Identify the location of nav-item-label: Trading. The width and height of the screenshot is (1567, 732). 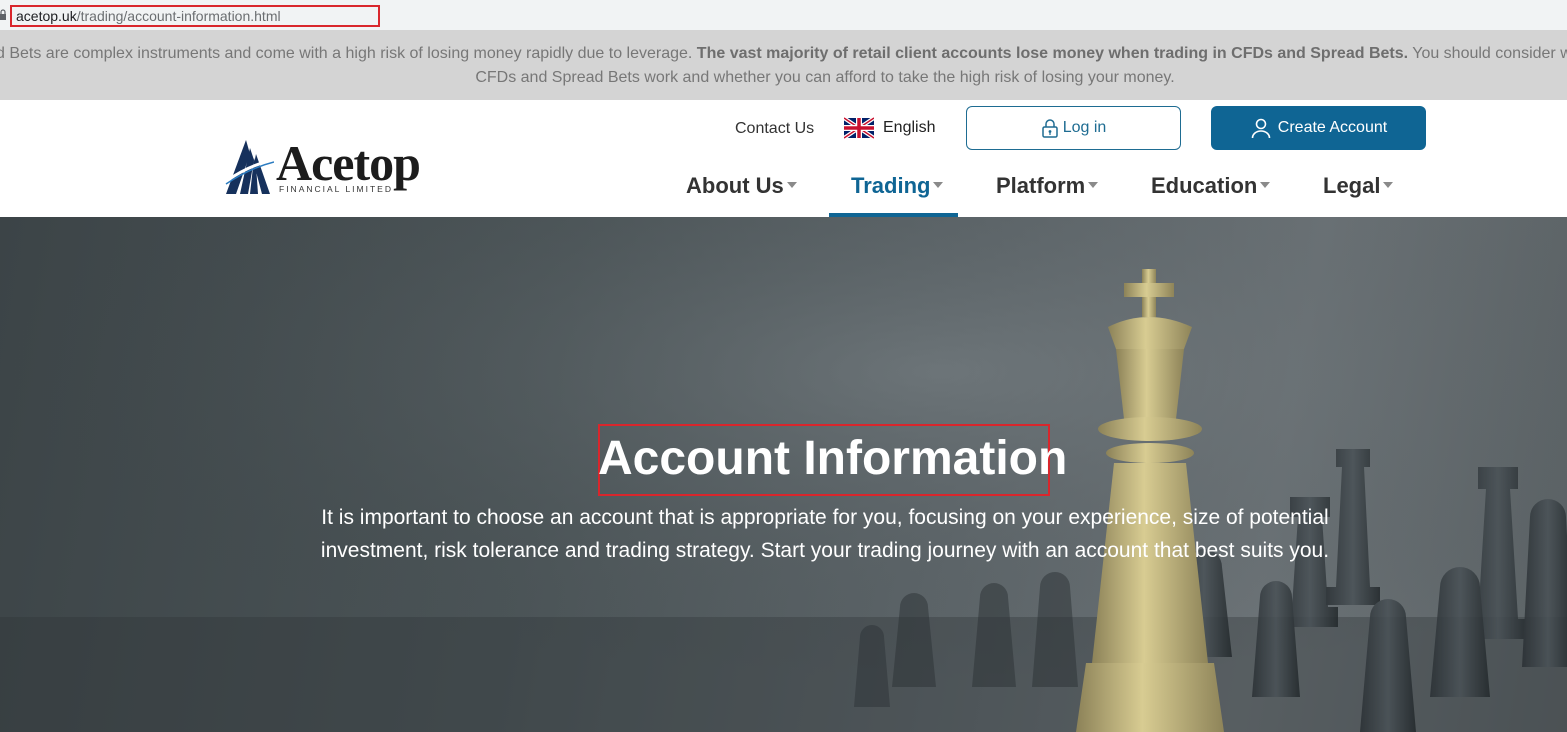
(891, 185).